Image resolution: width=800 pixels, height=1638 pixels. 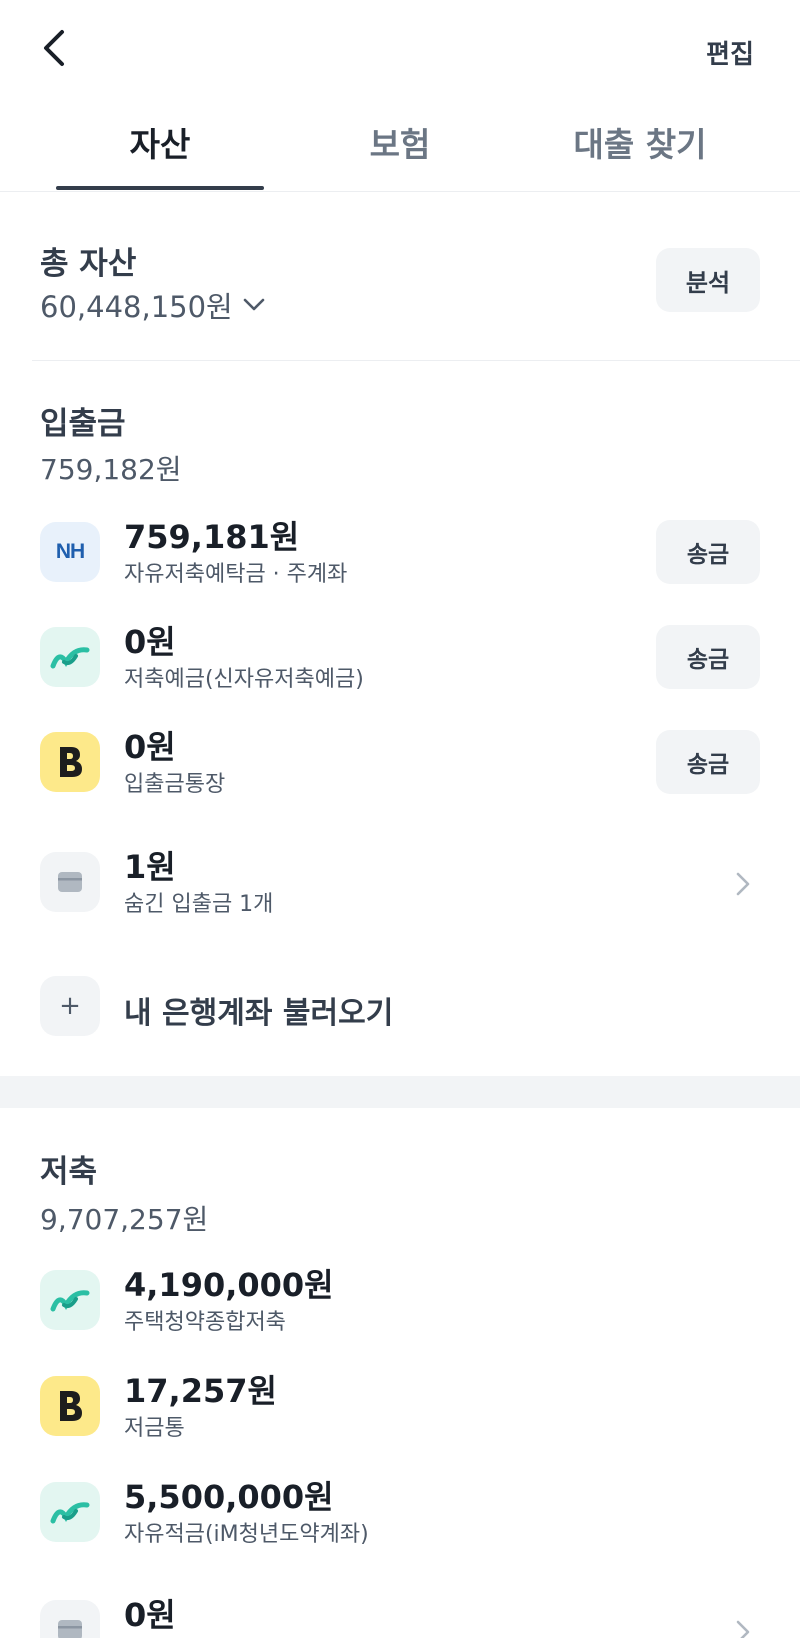 What do you see at coordinates (244, 679) in the screenshot?
I see `account-name: 저축예금(신자유저축예금)` at bounding box center [244, 679].